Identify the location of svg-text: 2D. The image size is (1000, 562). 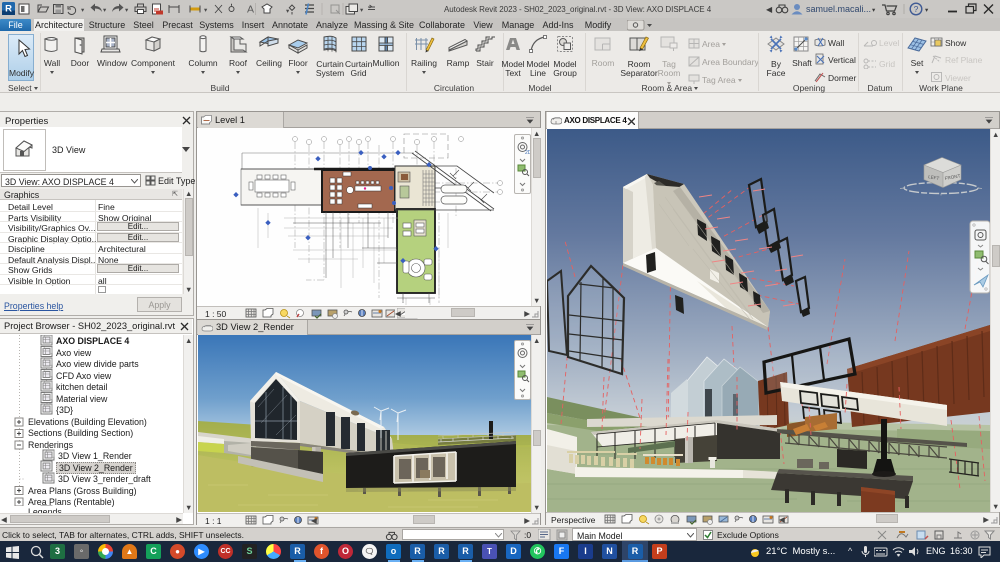
(527, 153).